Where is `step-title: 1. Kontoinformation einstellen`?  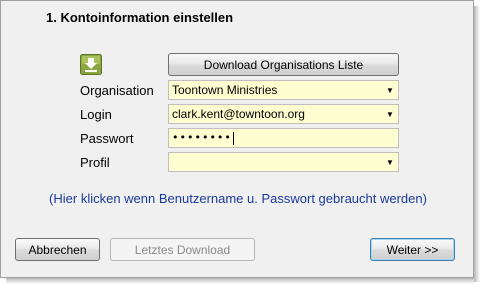
step-title: 1. Kontoinformation einstellen is located at coordinates (140, 17).